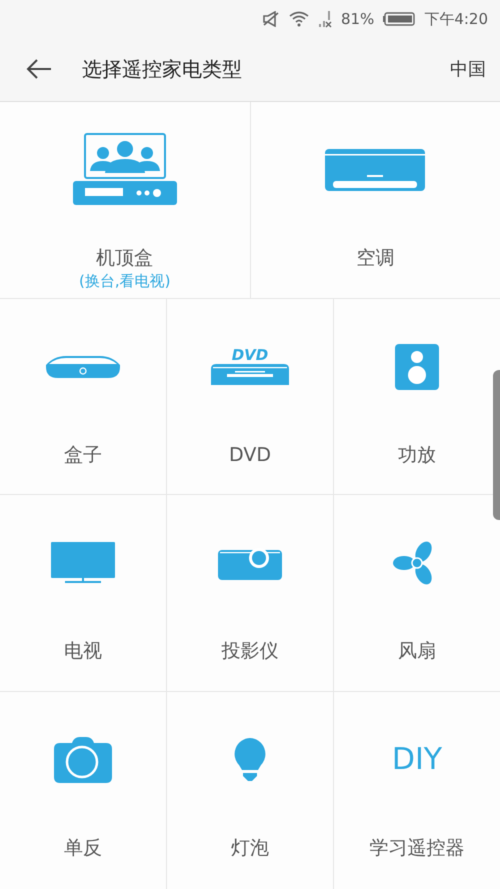  Describe the element at coordinates (162, 70) in the screenshot. I see `page-title: 选择遥控家电类型` at that location.